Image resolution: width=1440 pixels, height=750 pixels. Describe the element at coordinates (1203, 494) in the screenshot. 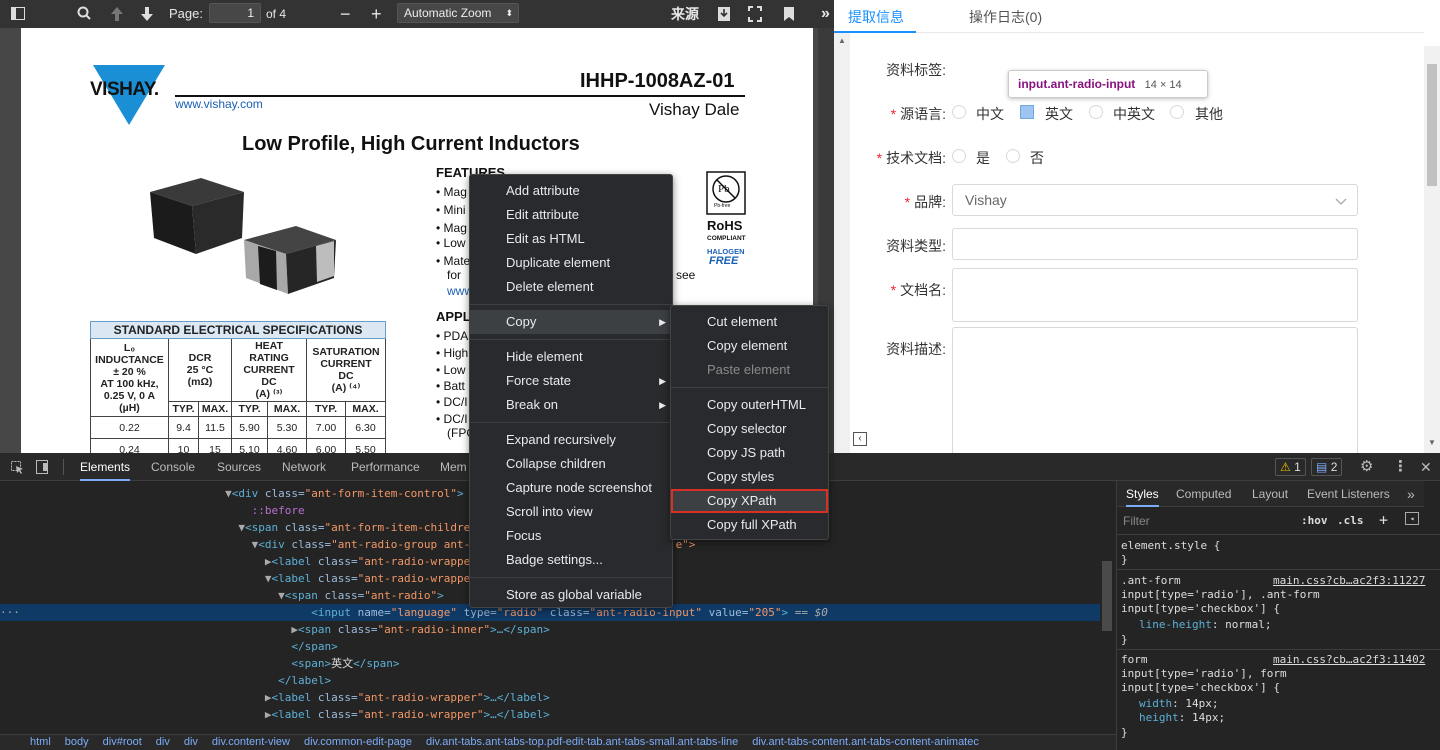

I see `tab-computed: Computed` at that location.